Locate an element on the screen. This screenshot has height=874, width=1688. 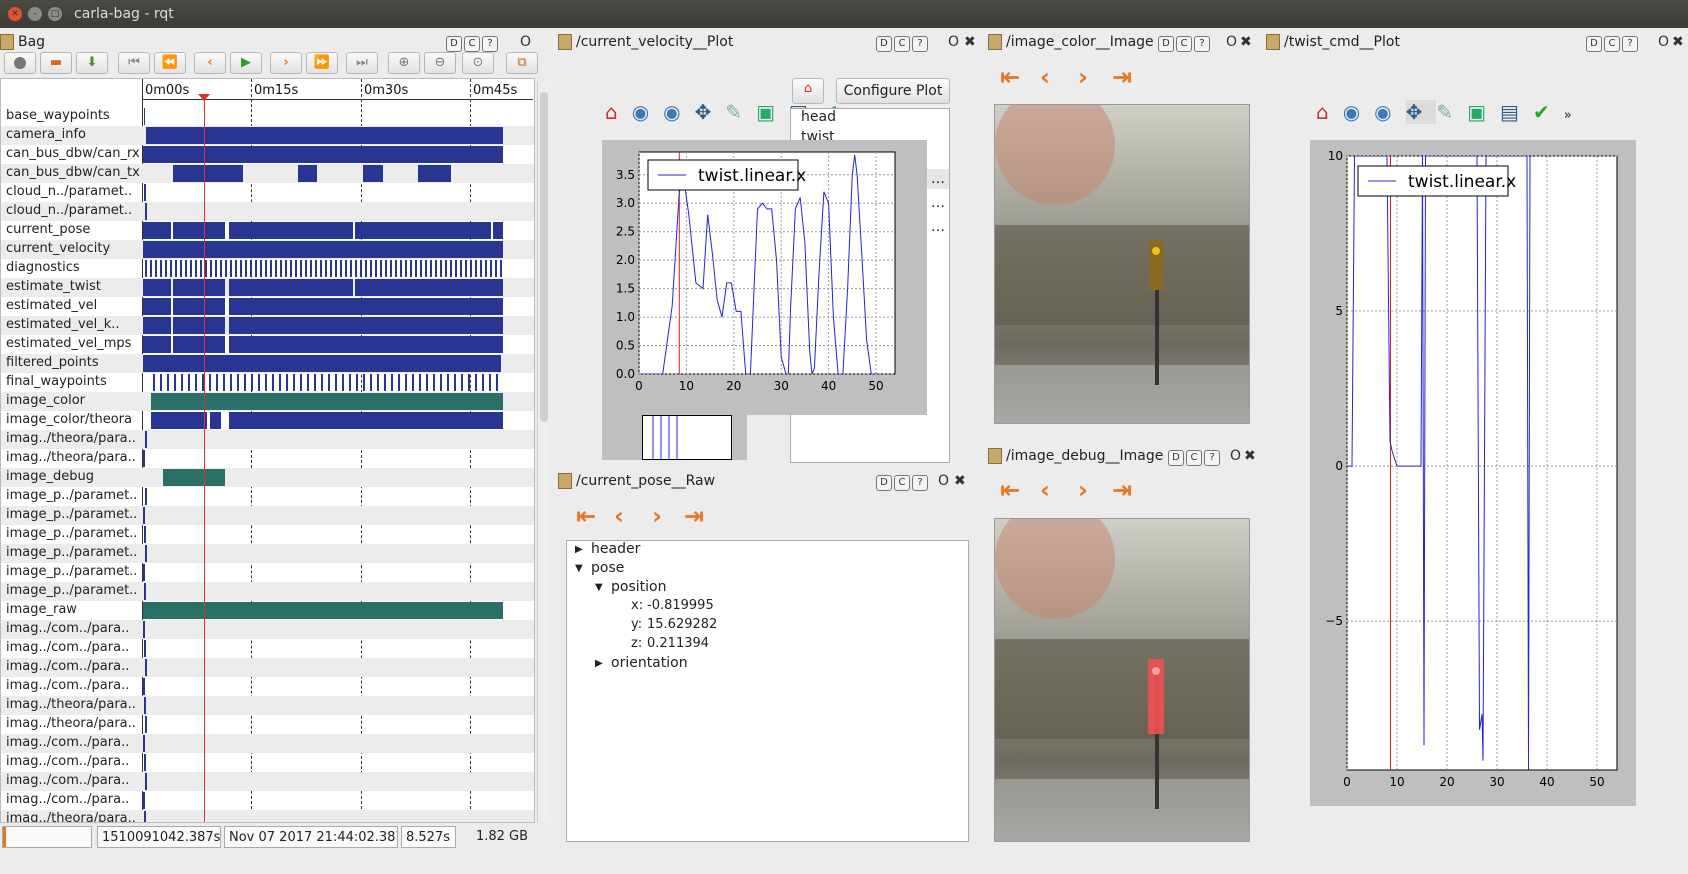
topic-row: estimated_vel is located at coordinates (267, 306).